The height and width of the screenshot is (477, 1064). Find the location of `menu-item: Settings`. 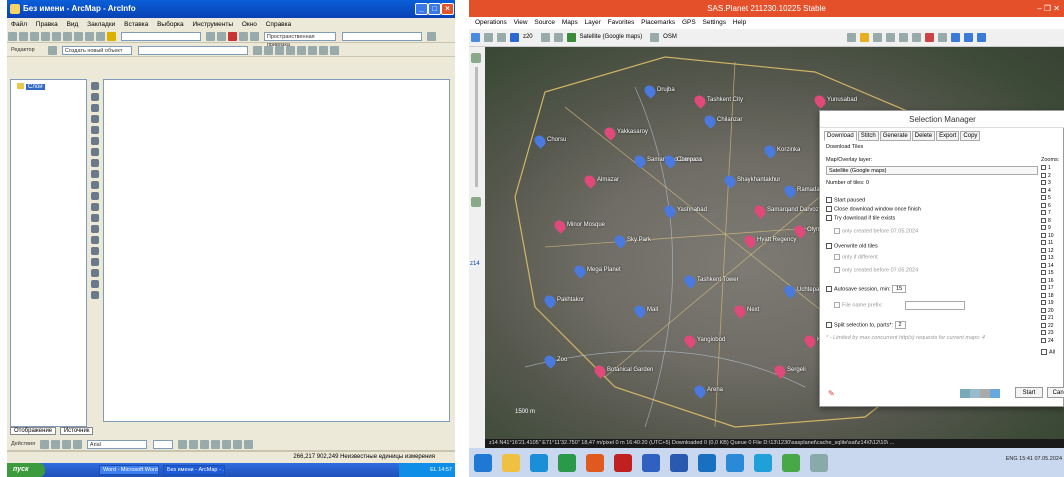

menu-item: Settings is located at coordinates (715, 22).